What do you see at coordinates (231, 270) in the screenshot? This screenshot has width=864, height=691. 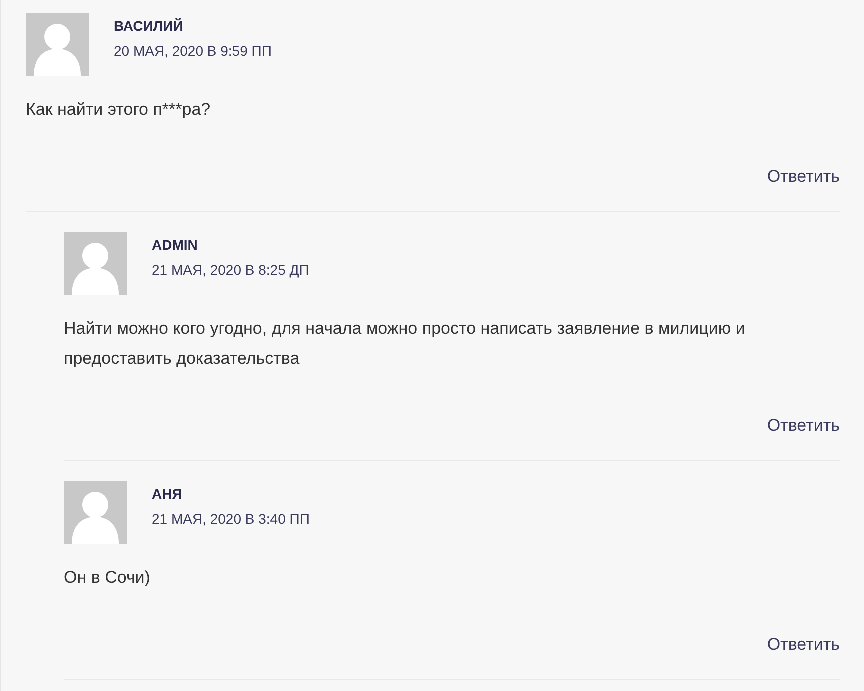 I see `comment-date: 21 МАЯ, 2020 В 8:25 ДП` at bounding box center [231, 270].